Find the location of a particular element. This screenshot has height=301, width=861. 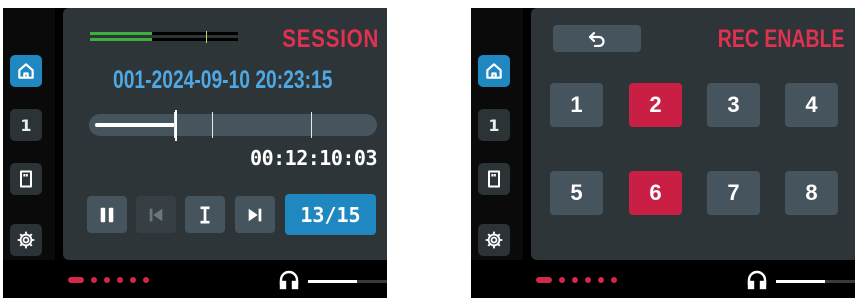

playhead is located at coordinates (176, 125).